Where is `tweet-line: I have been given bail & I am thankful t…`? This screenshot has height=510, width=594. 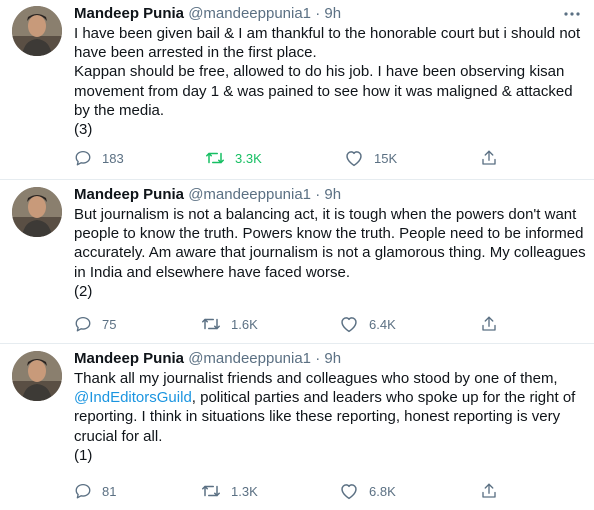
tweet-line: I have been given bail & I am thankful t… is located at coordinates (327, 43).